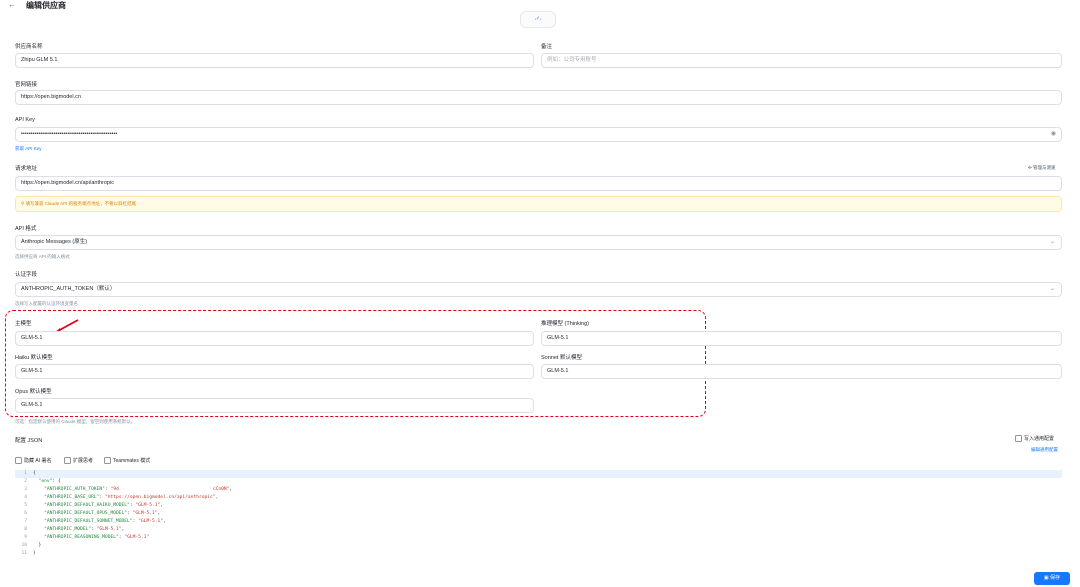 This screenshot has height=587, width=1080. I want to click on request-url-warning: ⚲ 填写兼容 Claude API 的服务端点地址，不要以斜杠结尾, so click(538, 204).